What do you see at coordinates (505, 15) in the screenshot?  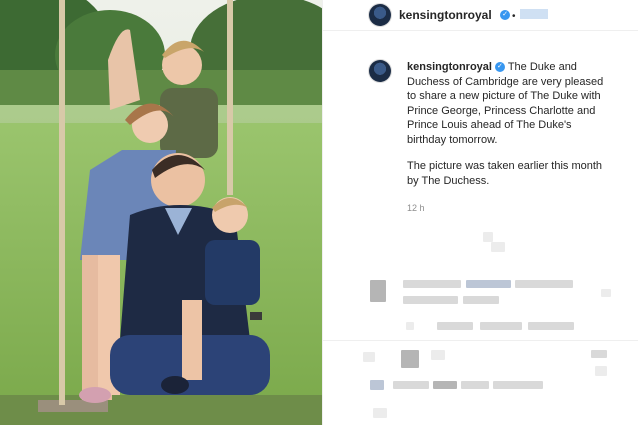 I see `verified-badge-icon: ✓` at bounding box center [505, 15].